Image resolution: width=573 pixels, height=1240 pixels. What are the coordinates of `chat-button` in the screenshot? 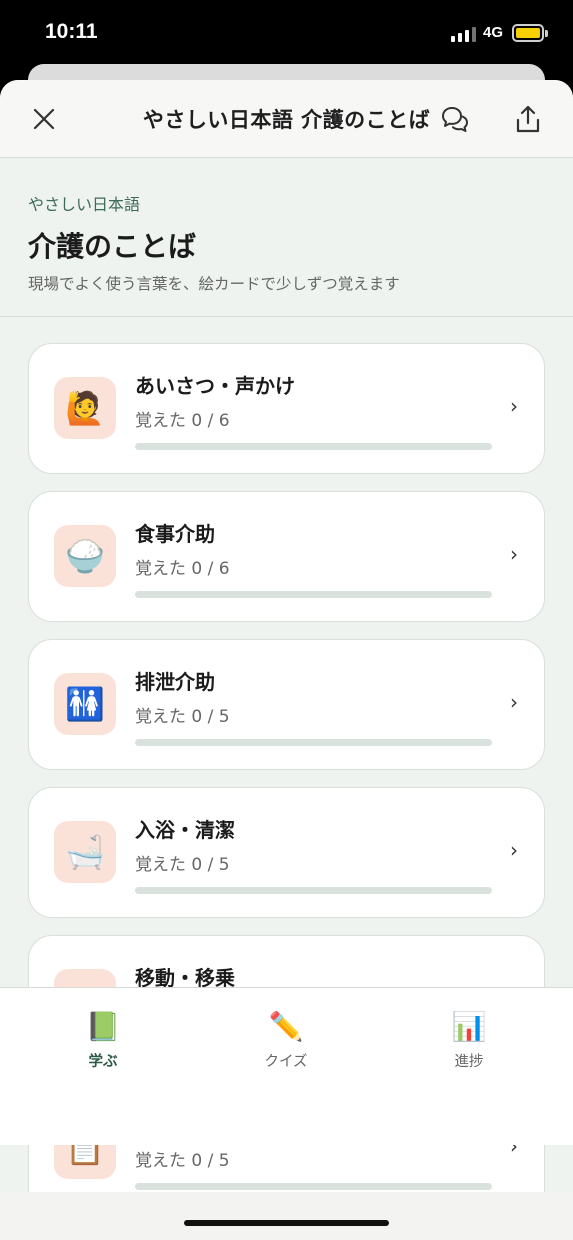 It's located at (455, 119).